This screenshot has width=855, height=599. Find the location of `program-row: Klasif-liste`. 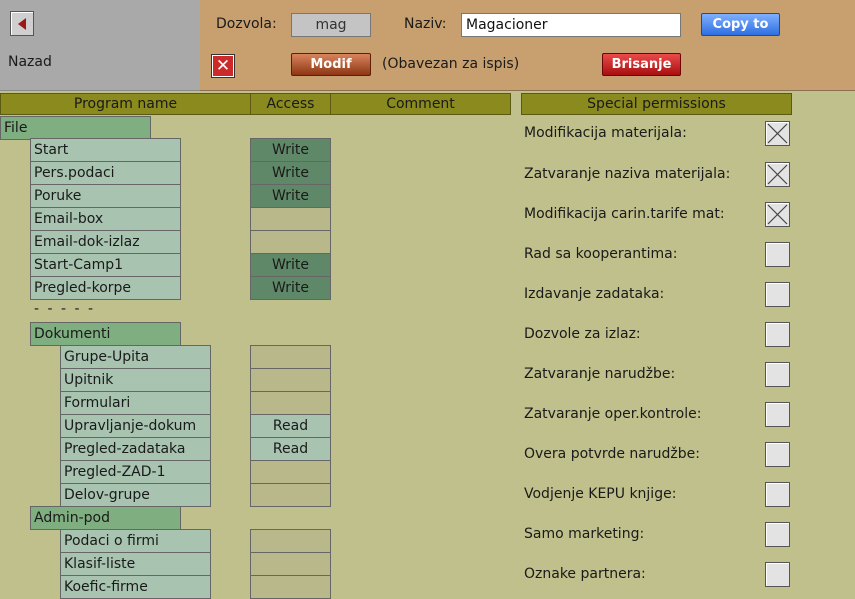

program-row: Klasif-liste is located at coordinates (135, 564).